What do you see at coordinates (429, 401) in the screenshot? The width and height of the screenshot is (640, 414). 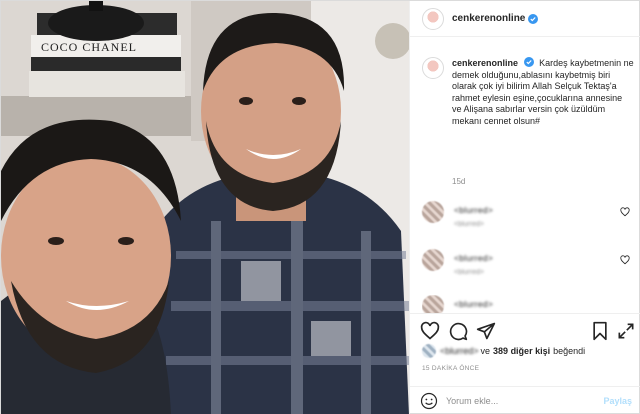 I see `emoji-smiley-icon` at bounding box center [429, 401].